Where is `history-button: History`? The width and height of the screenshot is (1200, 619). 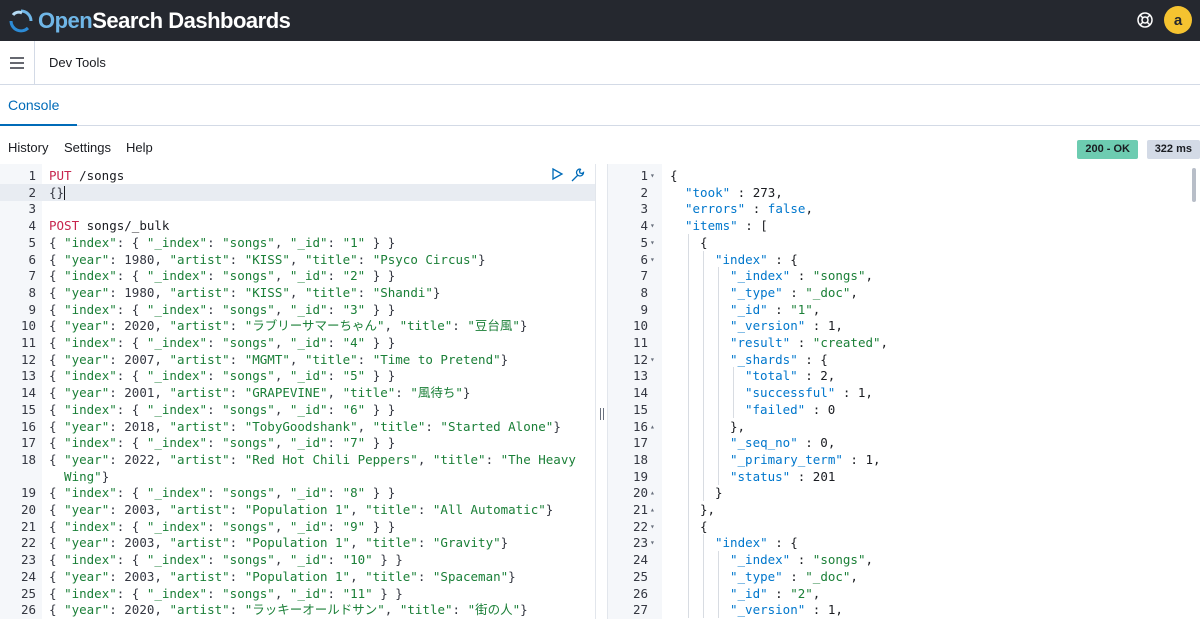
history-button: History is located at coordinates (28, 147).